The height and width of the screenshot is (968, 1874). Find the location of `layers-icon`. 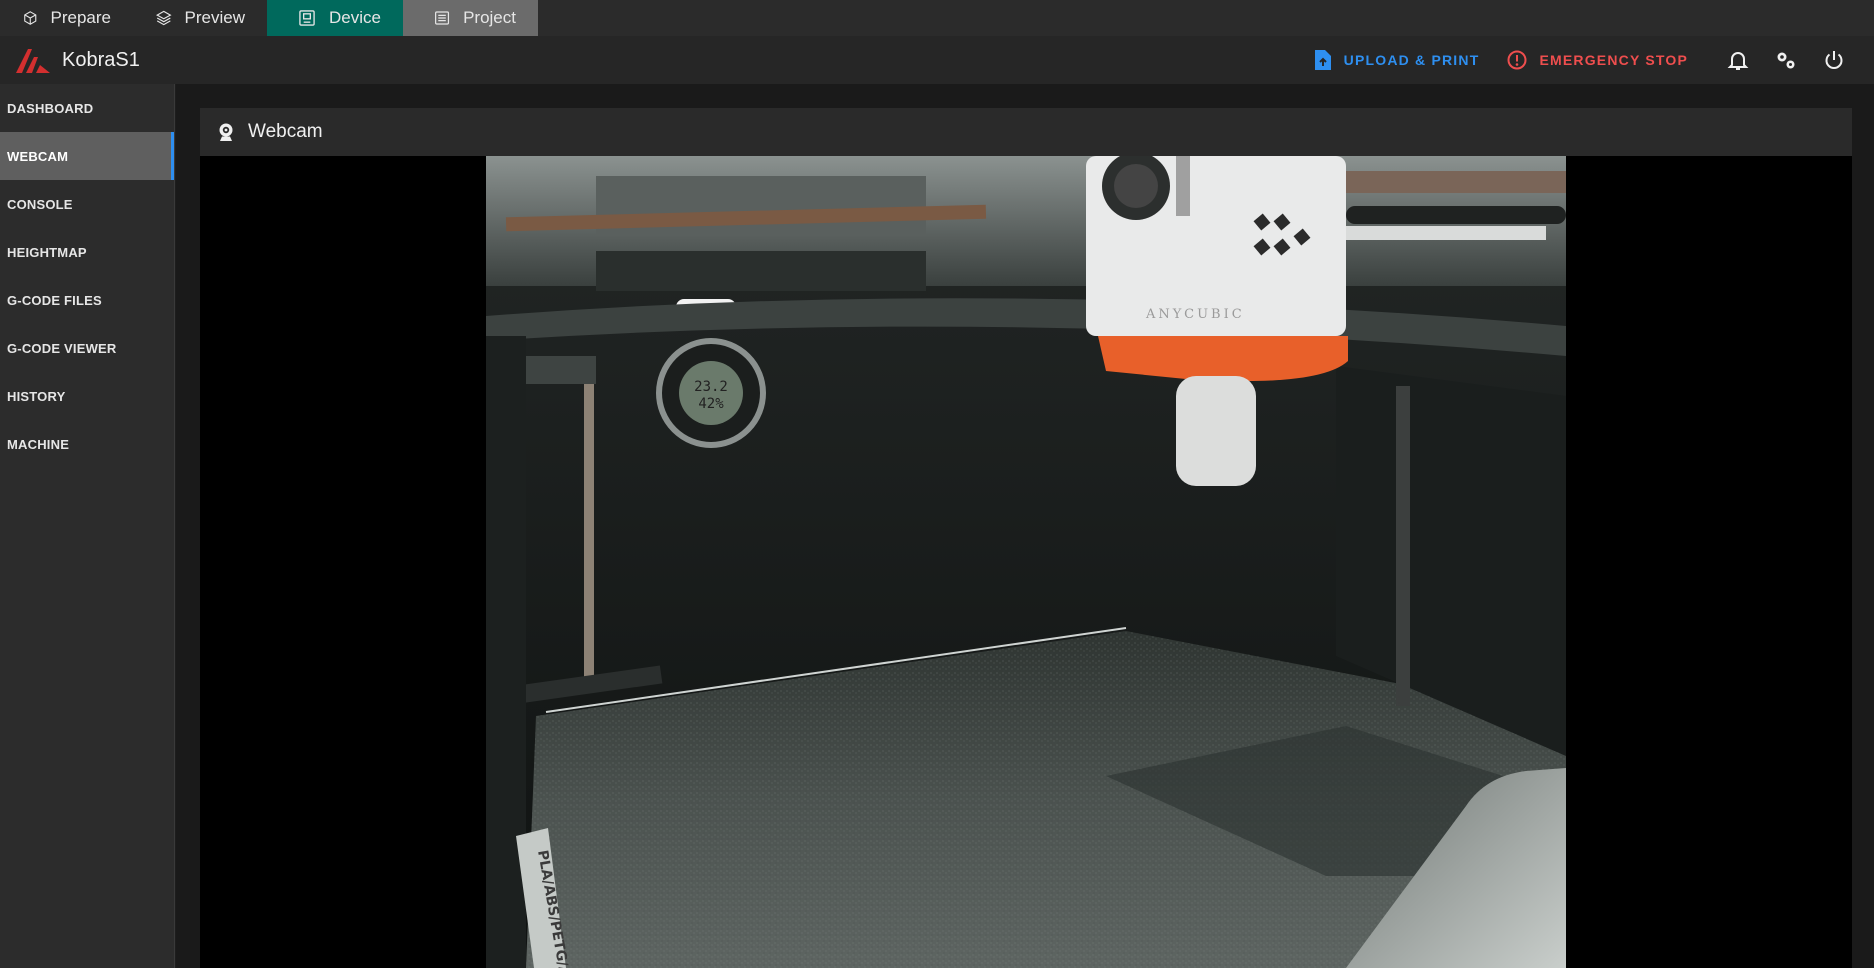

layers-icon is located at coordinates (163, 18).